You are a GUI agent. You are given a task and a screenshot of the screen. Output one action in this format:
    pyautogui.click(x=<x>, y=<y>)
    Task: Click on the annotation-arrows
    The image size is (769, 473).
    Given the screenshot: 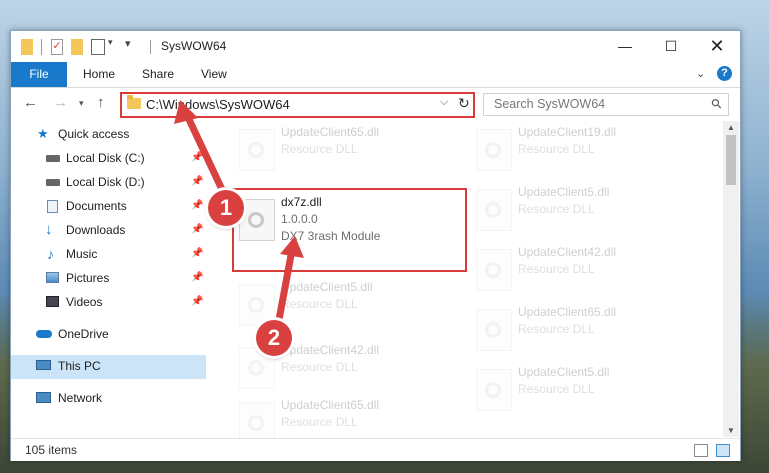 What is the action you would take?
    pyautogui.click(x=239, y=214)
    